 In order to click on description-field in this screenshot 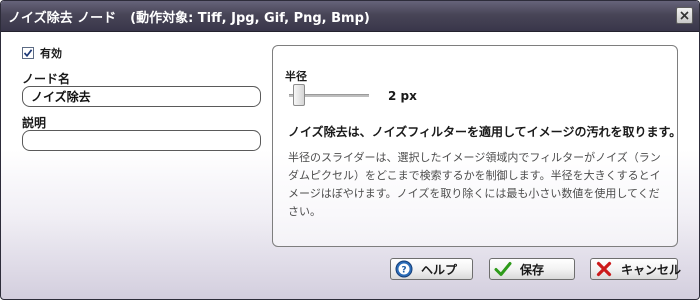, I will do `click(141, 140)`.